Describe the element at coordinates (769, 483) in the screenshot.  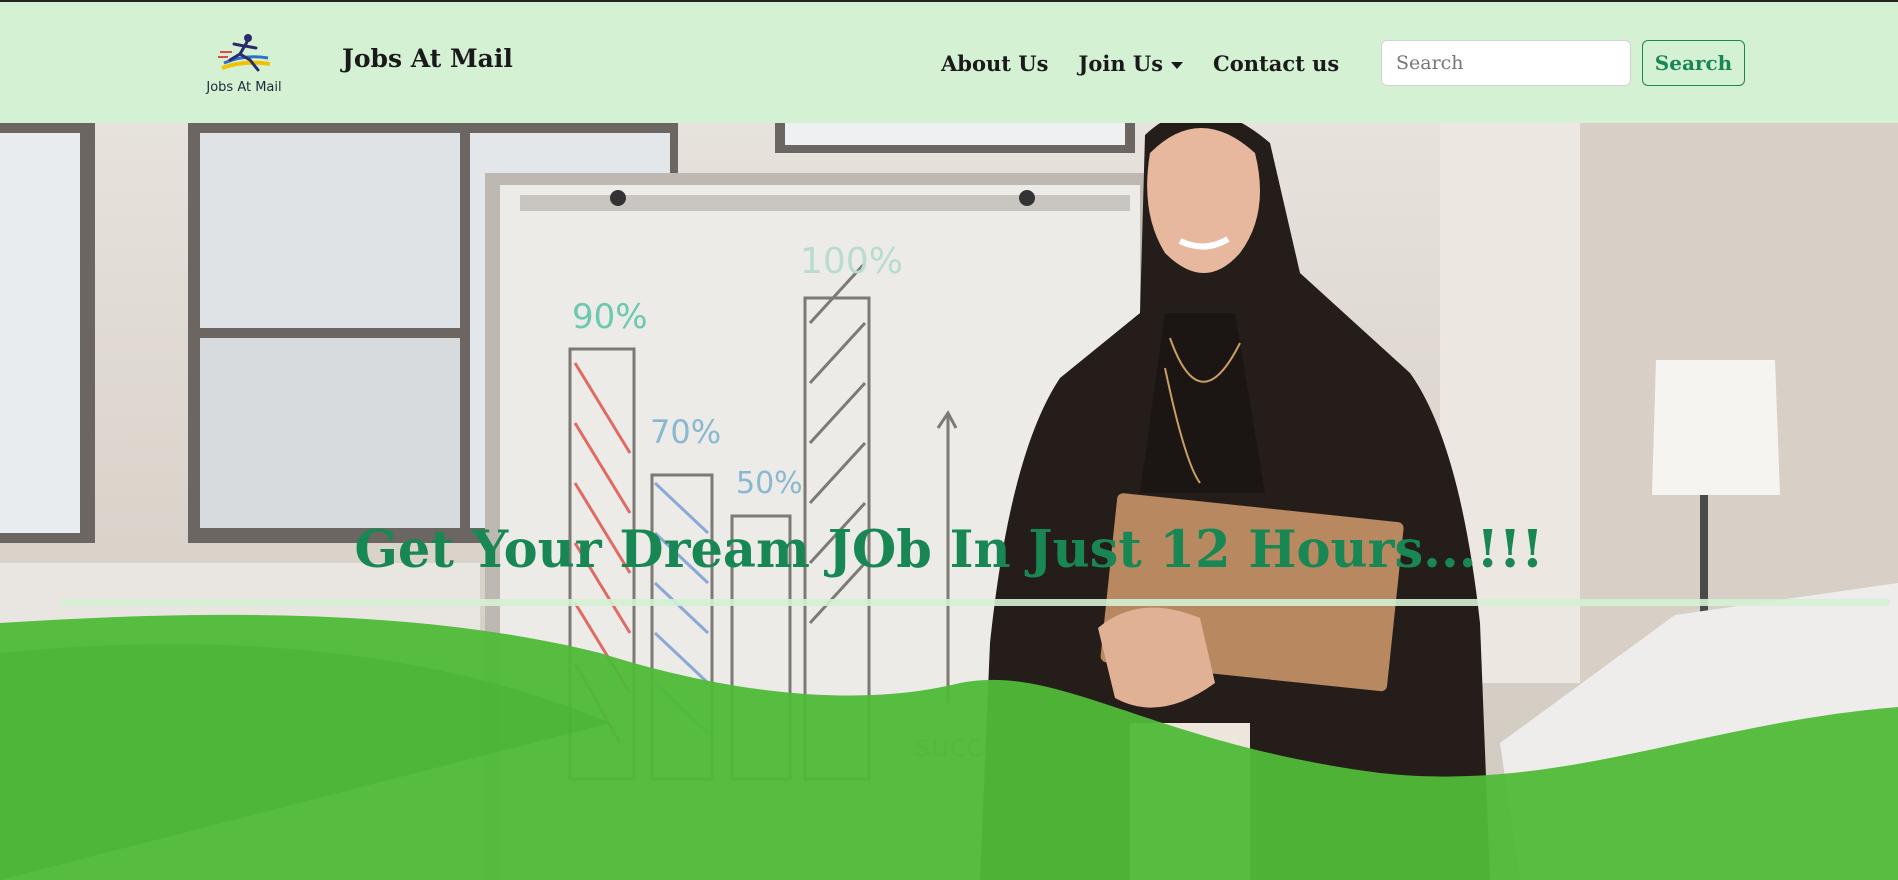
I see `whiteboard-label-50: 50%` at that location.